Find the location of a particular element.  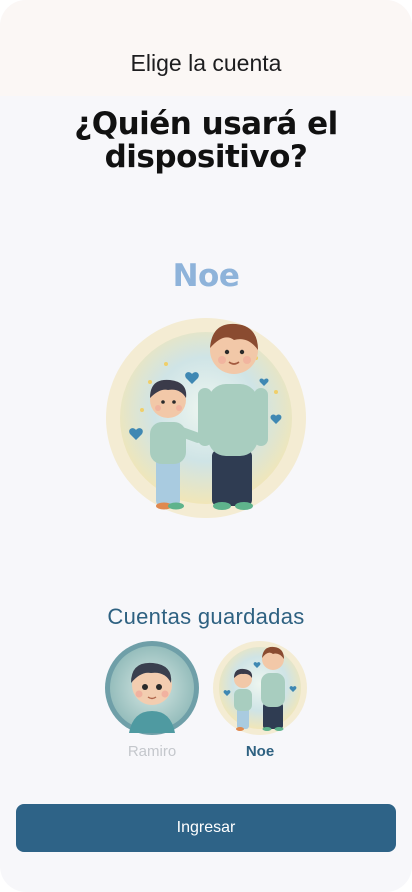

page-title: Elige la cuenta is located at coordinates (206, 62).